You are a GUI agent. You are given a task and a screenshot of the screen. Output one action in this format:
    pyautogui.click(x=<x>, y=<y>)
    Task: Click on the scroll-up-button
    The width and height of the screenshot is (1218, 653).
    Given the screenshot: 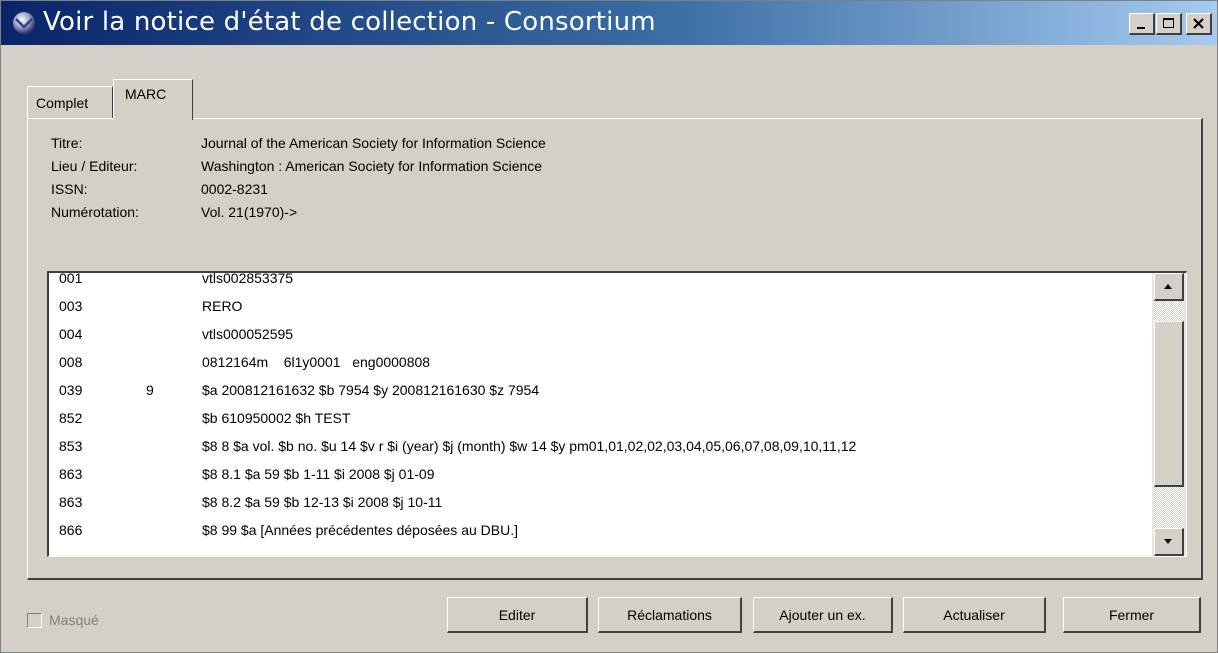 What is the action you would take?
    pyautogui.click(x=1169, y=287)
    